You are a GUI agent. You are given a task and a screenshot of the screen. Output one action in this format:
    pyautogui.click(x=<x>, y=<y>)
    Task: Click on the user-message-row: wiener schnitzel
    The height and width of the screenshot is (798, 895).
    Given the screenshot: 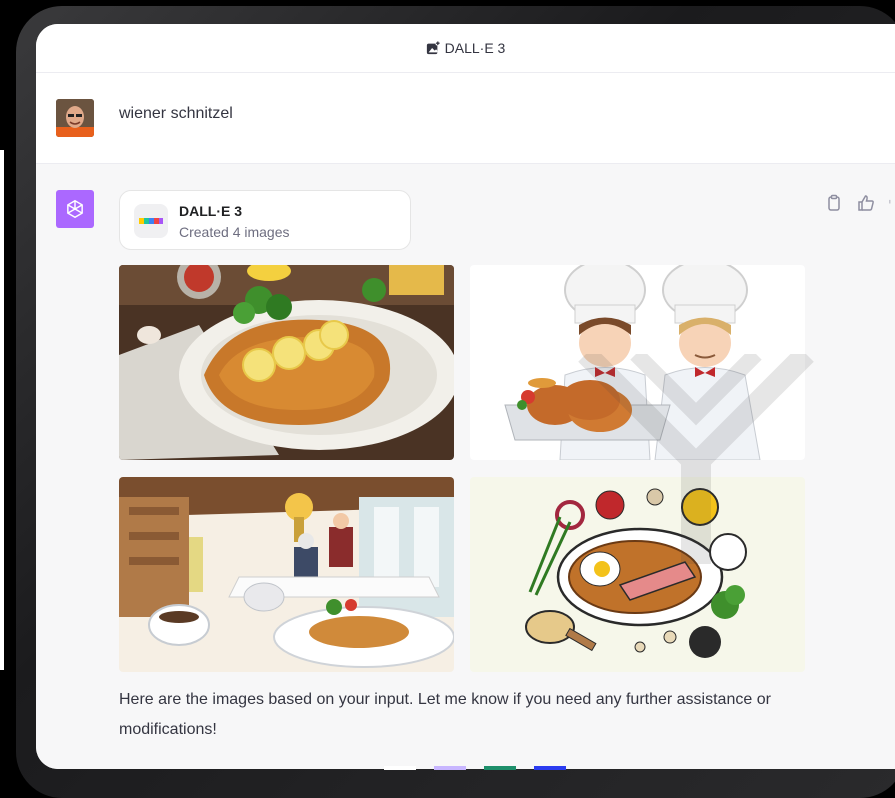 What is the action you would take?
    pyautogui.click(x=465, y=118)
    